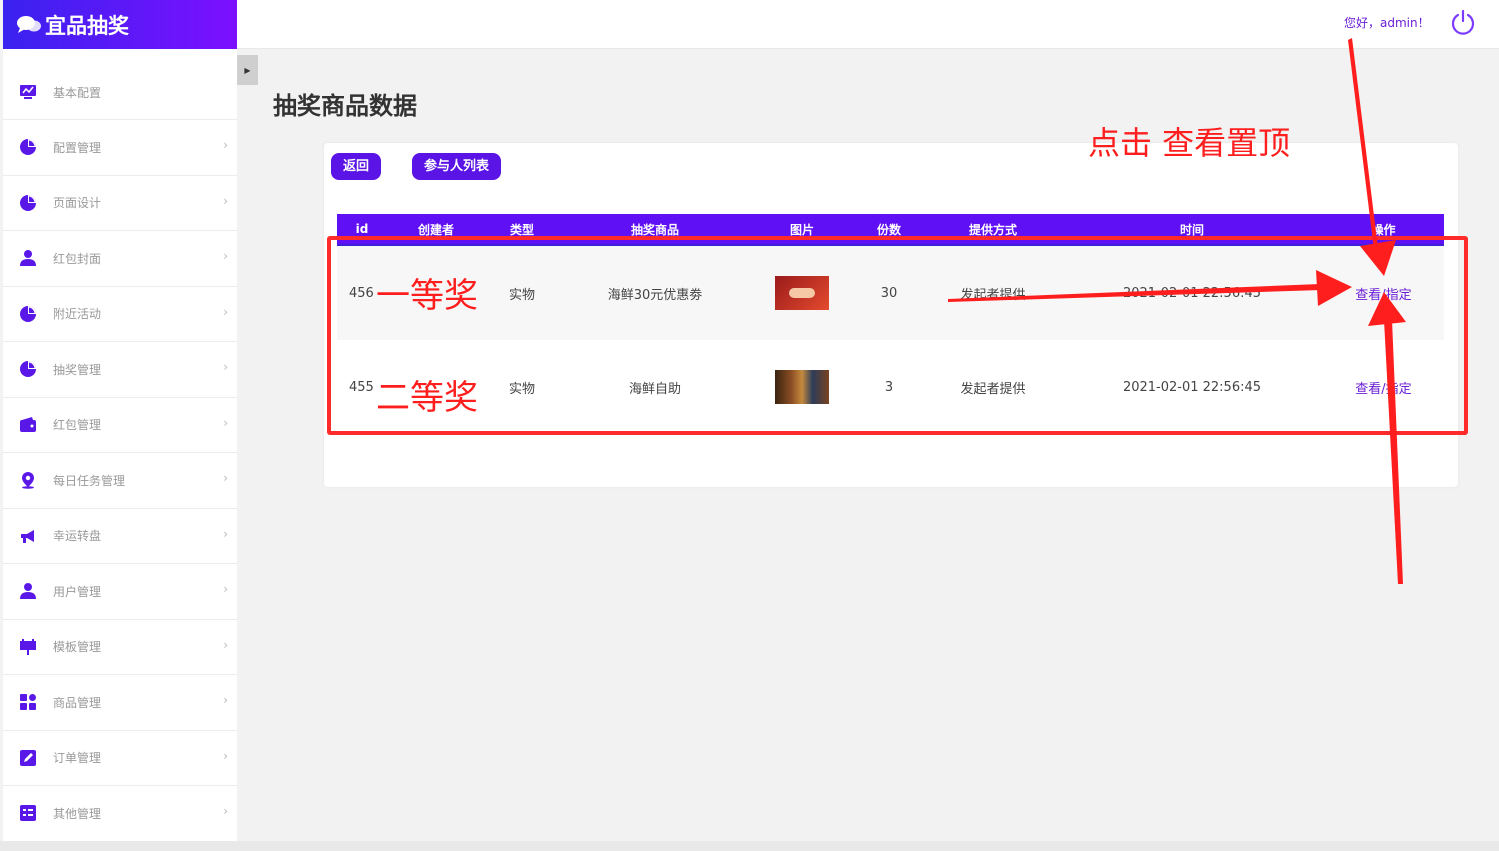 This screenshot has width=1499, height=851. What do you see at coordinates (28, 647) in the screenshot?
I see `board-icon` at bounding box center [28, 647].